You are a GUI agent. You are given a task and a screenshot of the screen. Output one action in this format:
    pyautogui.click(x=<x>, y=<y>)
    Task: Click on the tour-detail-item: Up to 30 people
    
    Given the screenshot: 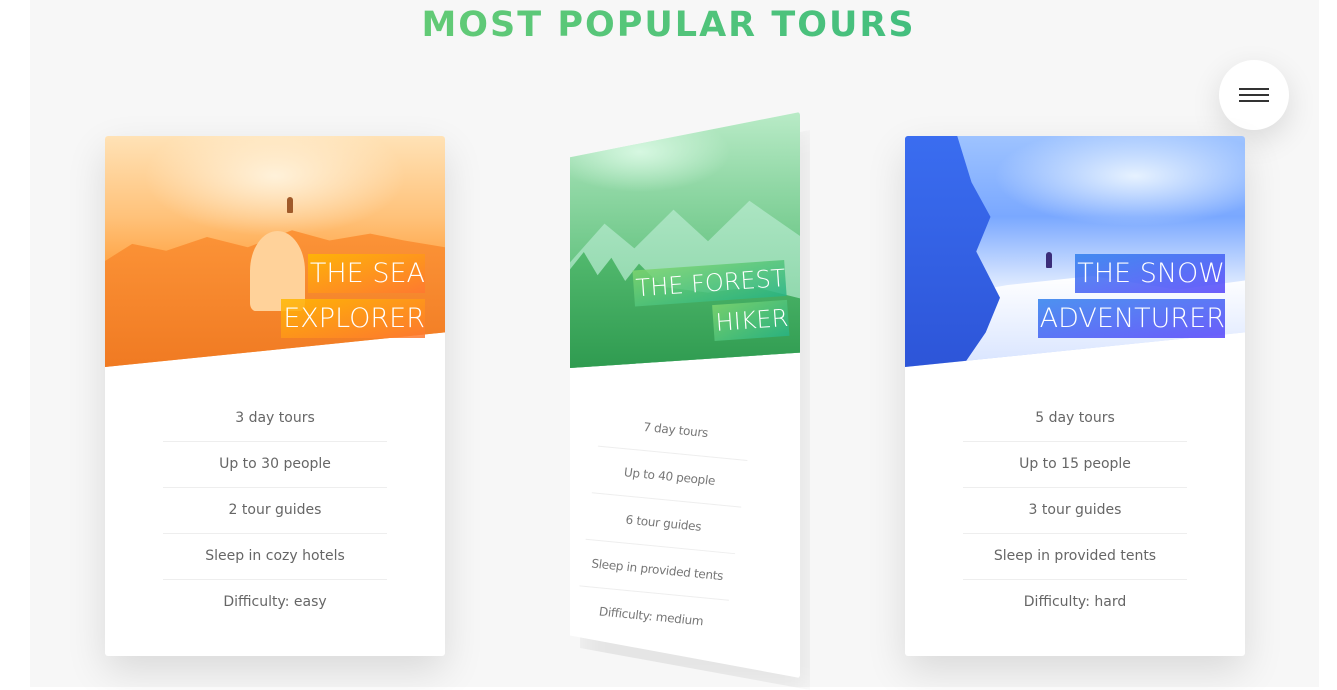 What is the action you would take?
    pyautogui.click(x=275, y=465)
    